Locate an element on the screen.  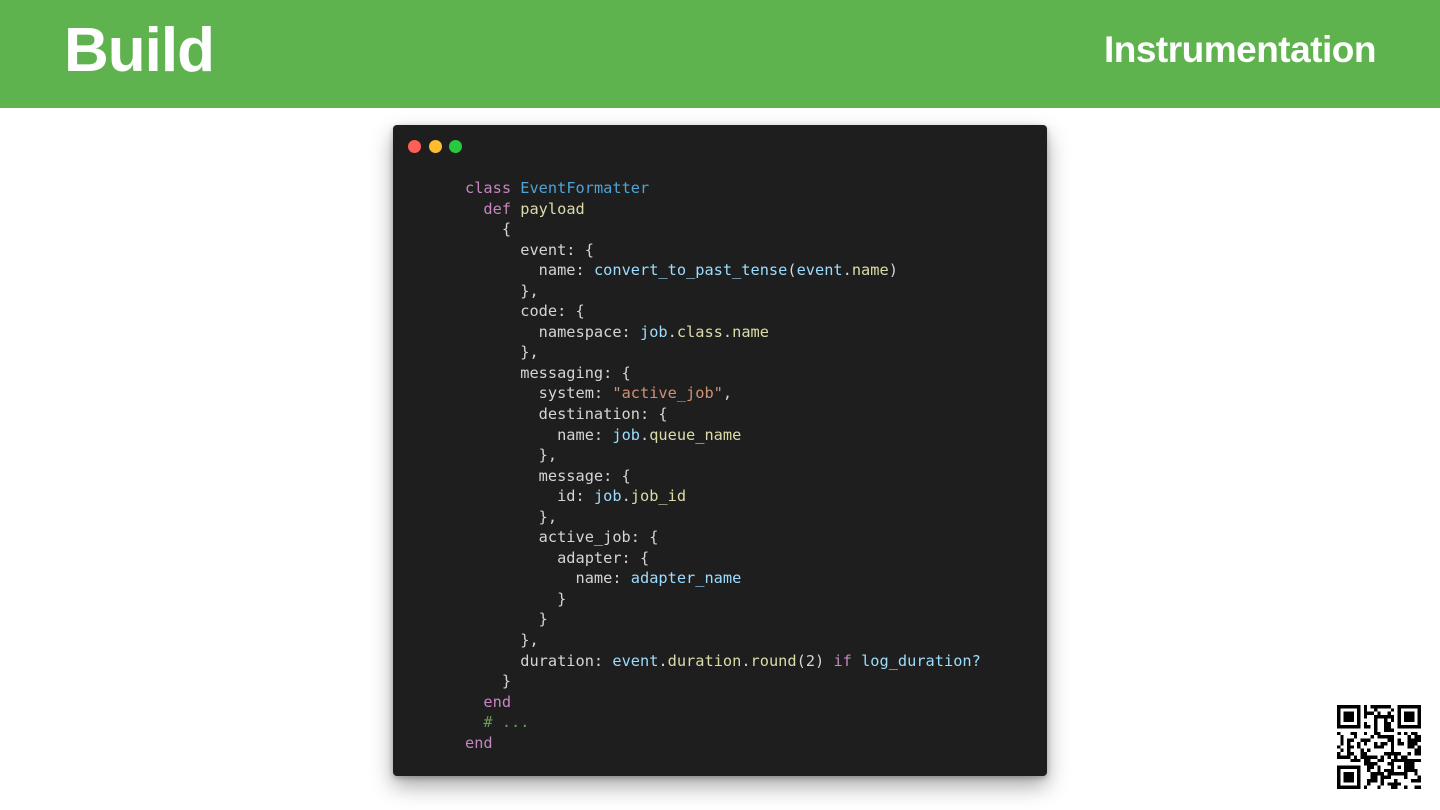
code-token: EventFormatter is located at coordinates (585, 188).